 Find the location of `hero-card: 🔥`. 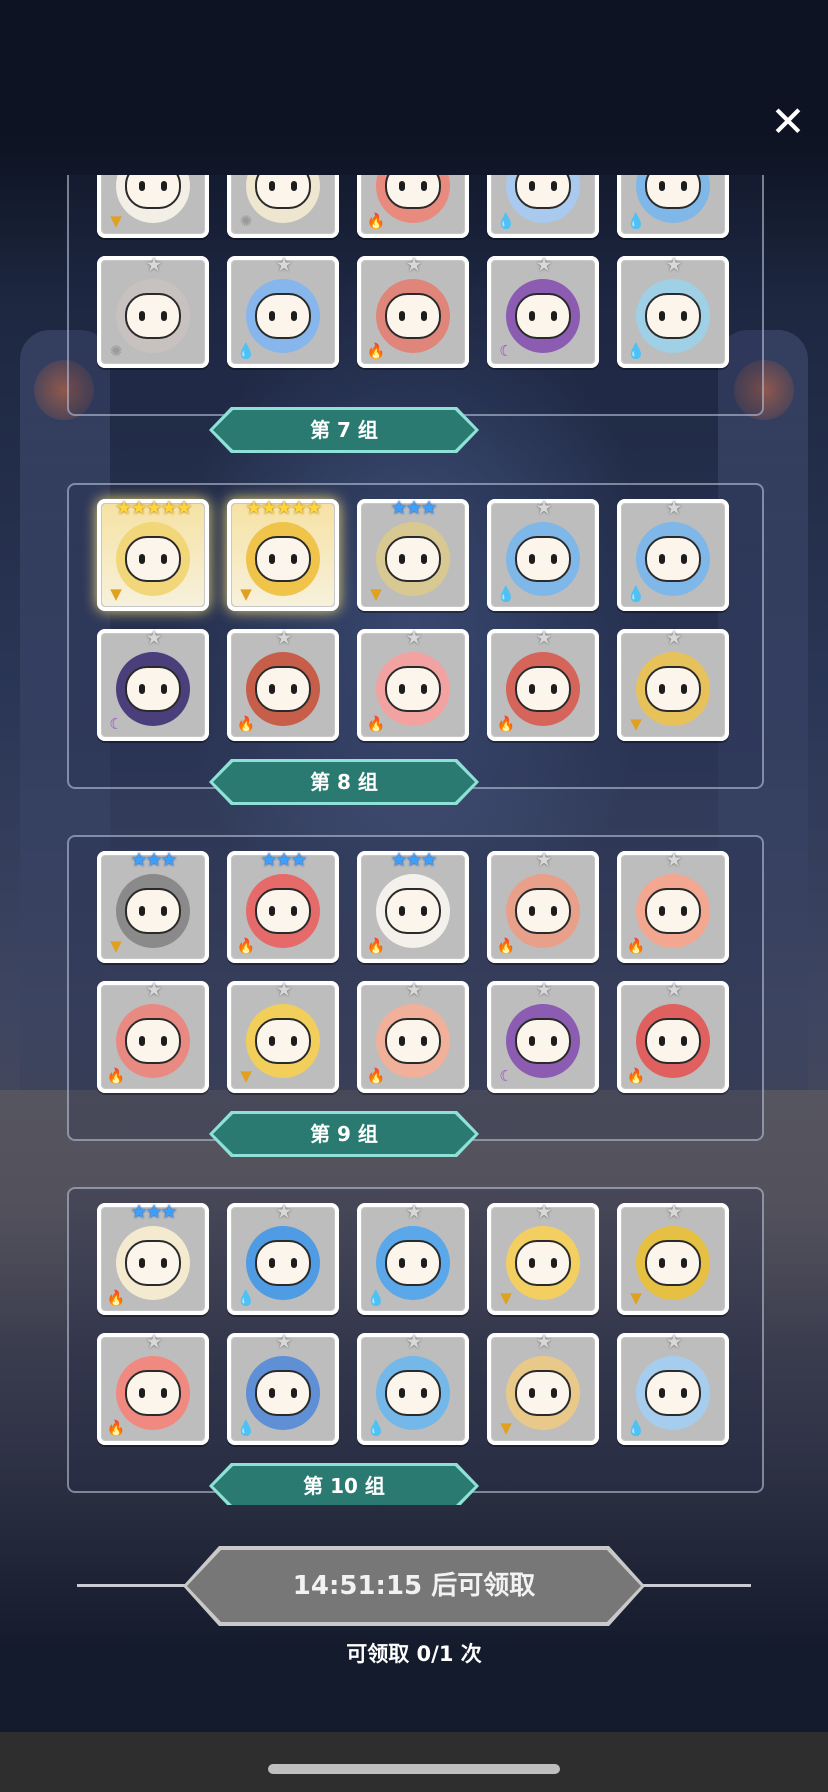

hero-card: 🔥 is located at coordinates (413, 206).